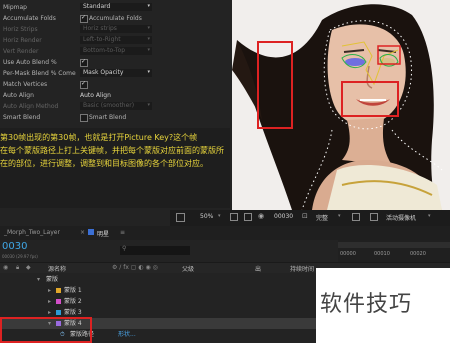  I want to click on effect-property-row: Auto Align Method Basic (smoother) ▾, so click(115, 106).